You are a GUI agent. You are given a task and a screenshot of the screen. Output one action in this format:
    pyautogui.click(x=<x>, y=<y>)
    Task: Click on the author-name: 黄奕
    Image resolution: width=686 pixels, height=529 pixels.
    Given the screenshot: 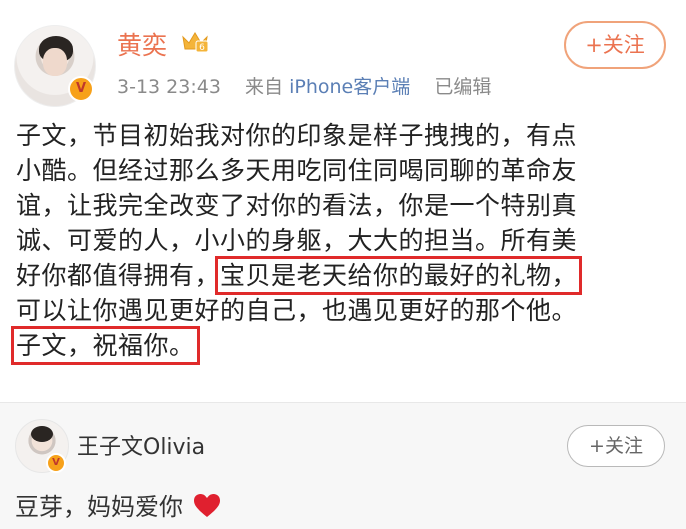 What is the action you would take?
    pyautogui.click(x=142, y=44)
    